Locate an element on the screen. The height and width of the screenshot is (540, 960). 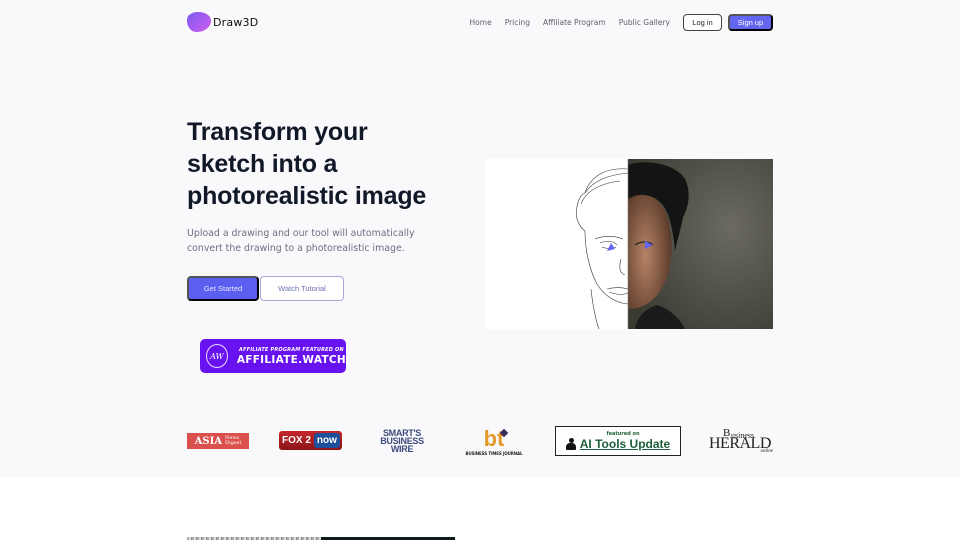
nav-link-home: Home is located at coordinates (481, 22).